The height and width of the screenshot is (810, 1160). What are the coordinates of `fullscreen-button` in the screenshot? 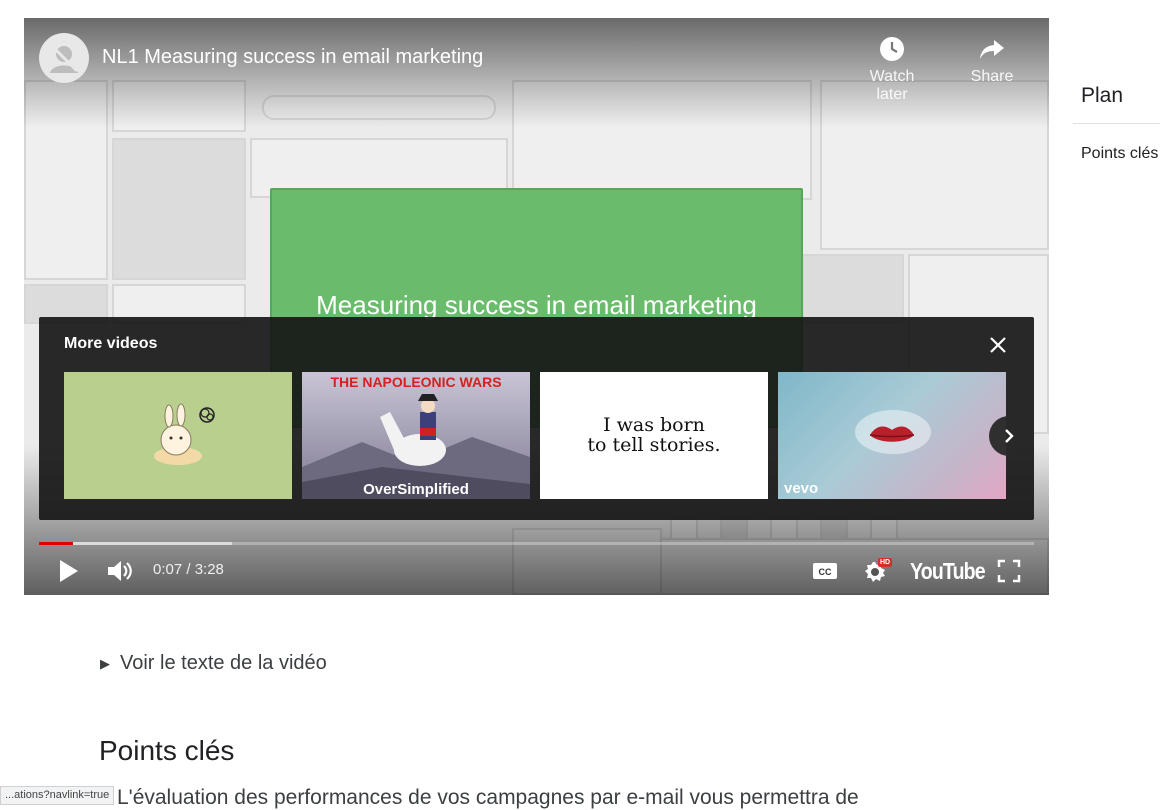 It's located at (1009, 571).